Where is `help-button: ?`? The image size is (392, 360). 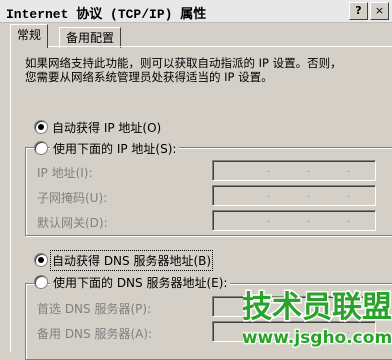 help-button: ? is located at coordinates (358, 11).